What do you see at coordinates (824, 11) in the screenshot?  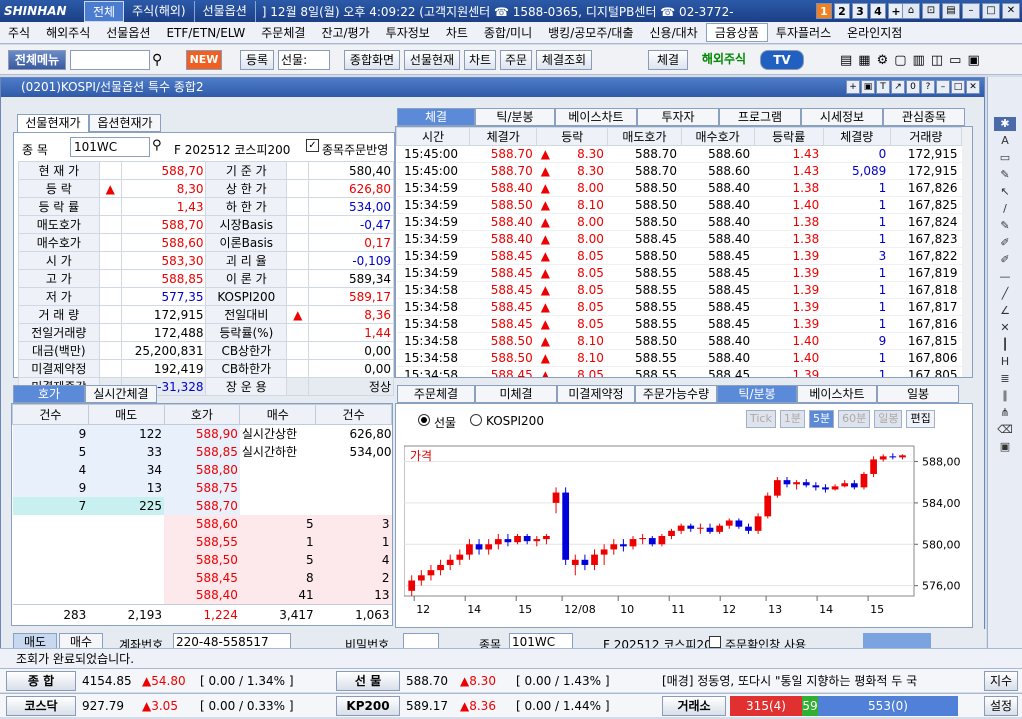 I see `page-1-button: 1` at bounding box center [824, 11].